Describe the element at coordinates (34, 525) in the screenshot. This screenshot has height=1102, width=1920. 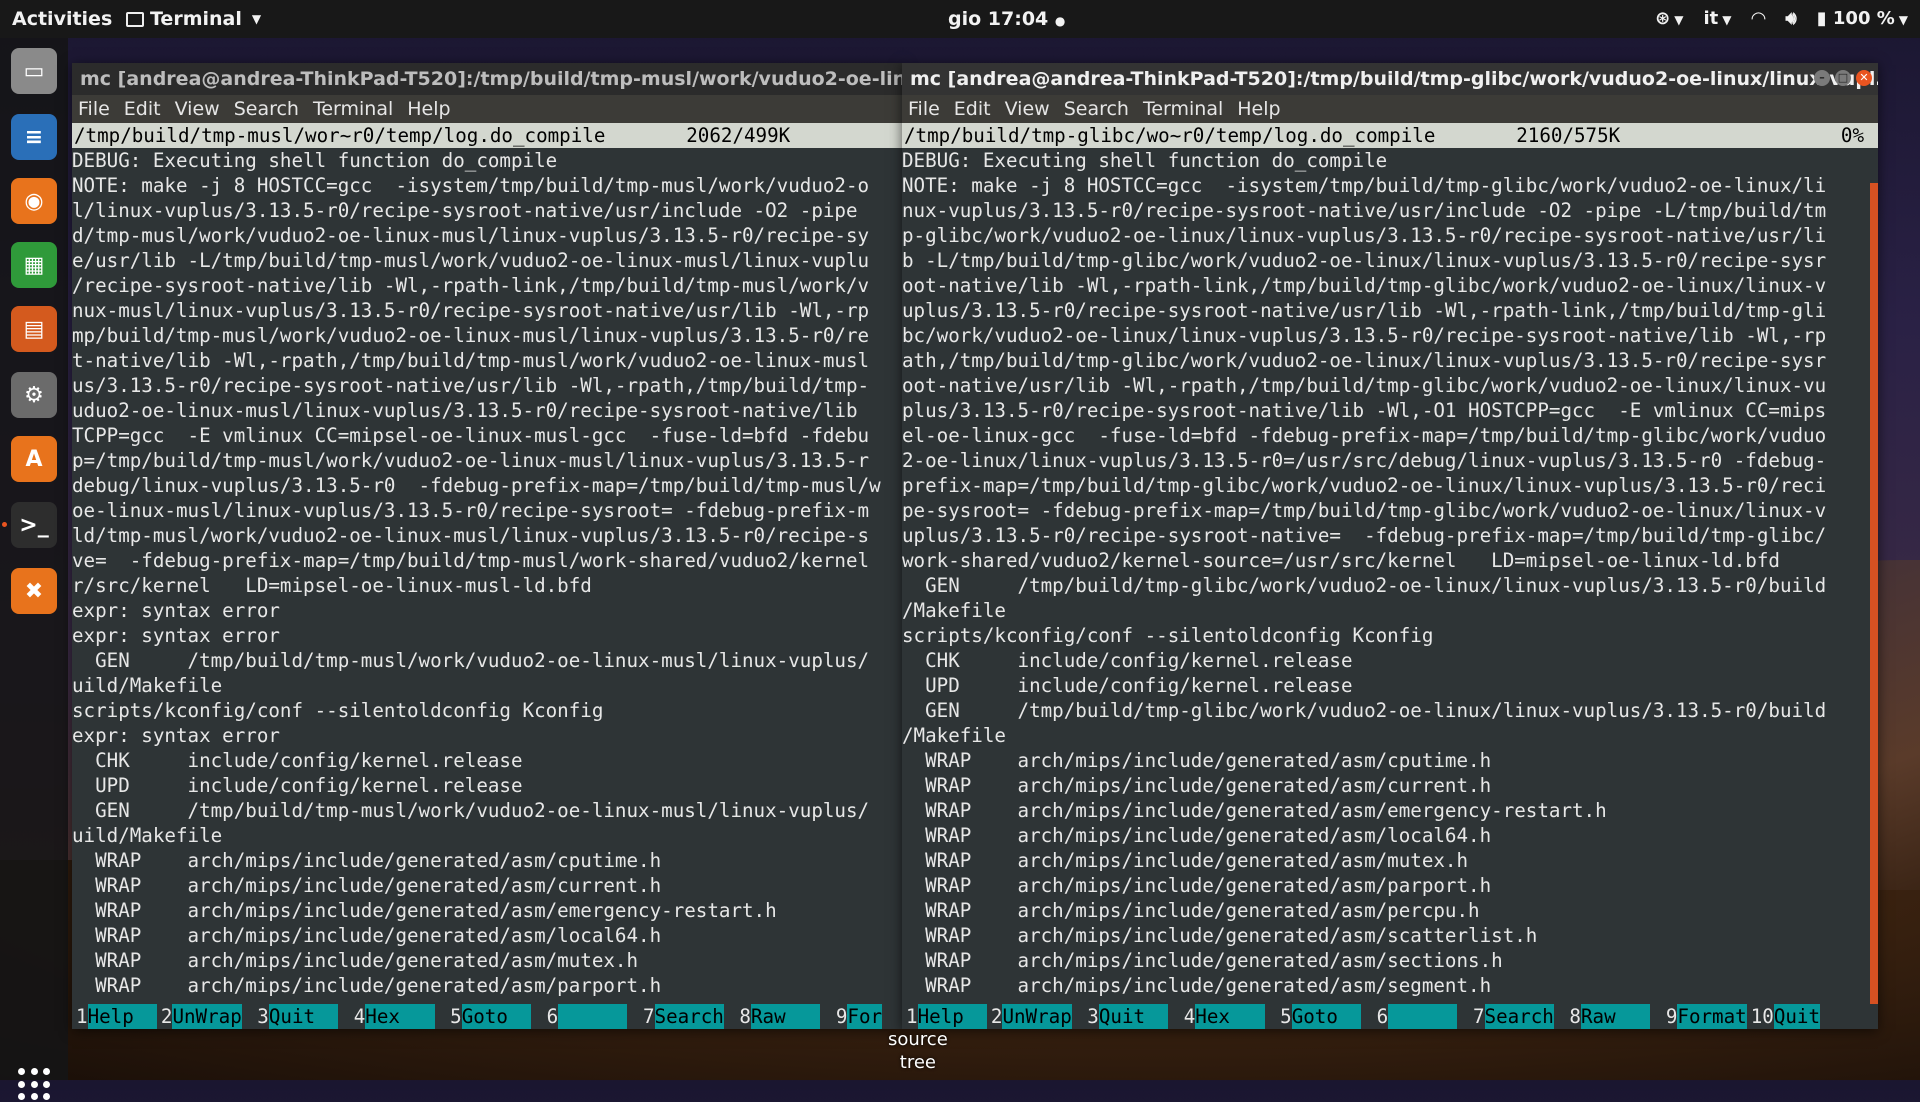
I see `terminal-app-icon: >_` at that location.